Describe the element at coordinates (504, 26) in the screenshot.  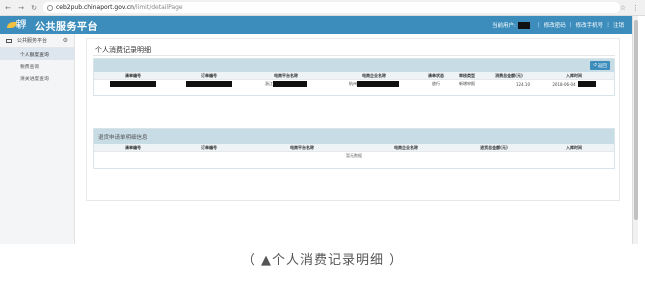
I see `current-user-label: 当前用户:` at that location.